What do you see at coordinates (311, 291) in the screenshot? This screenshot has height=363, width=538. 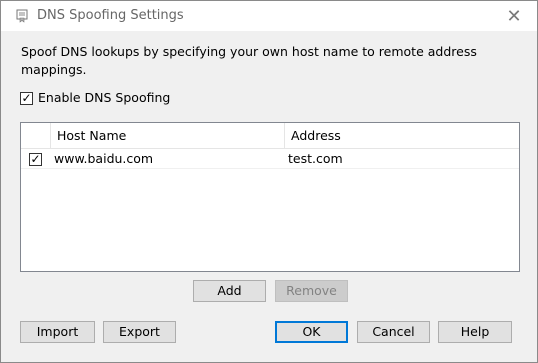 I see `remove-button: Remove` at bounding box center [311, 291].